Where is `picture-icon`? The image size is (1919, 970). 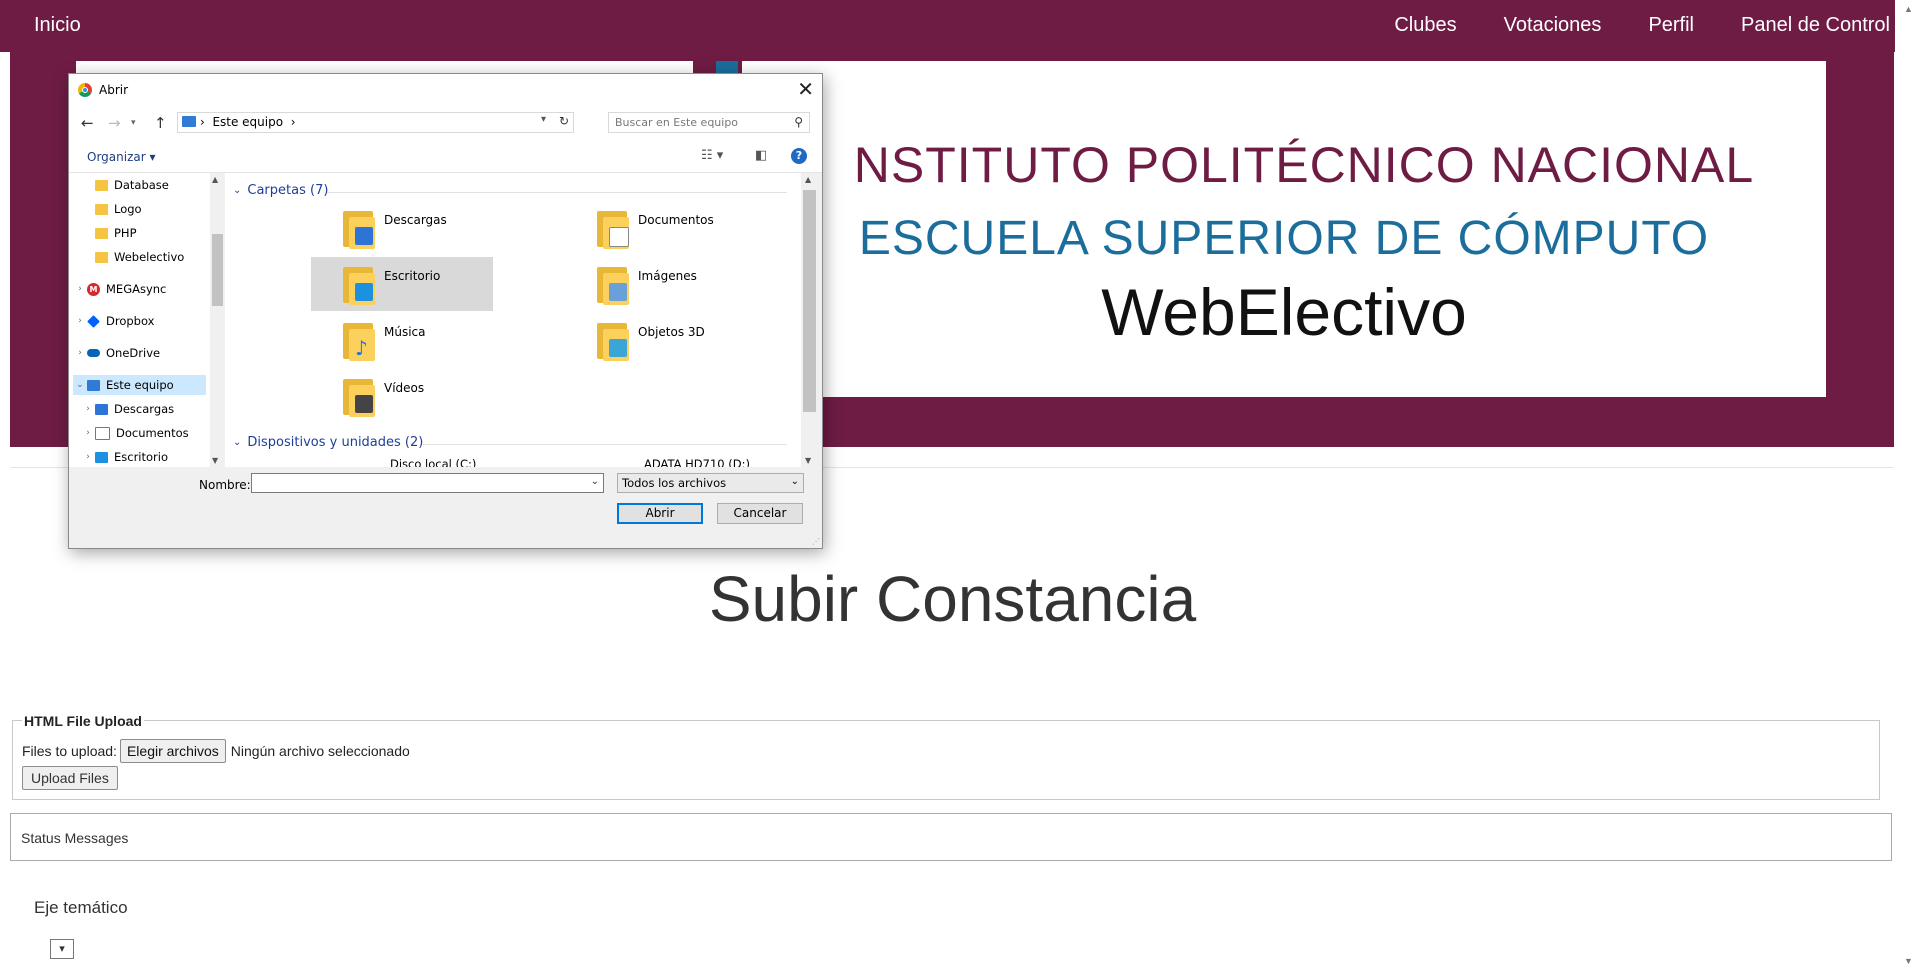 picture-icon is located at coordinates (618, 292).